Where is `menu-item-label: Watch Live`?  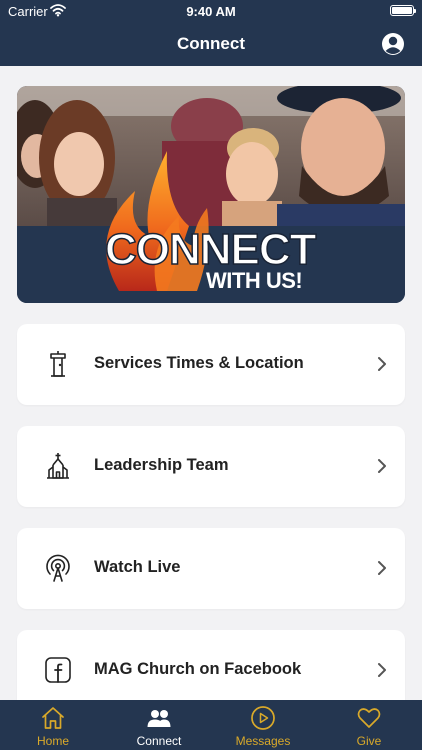
menu-item-label: Watch Live is located at coordinates (137, 567).